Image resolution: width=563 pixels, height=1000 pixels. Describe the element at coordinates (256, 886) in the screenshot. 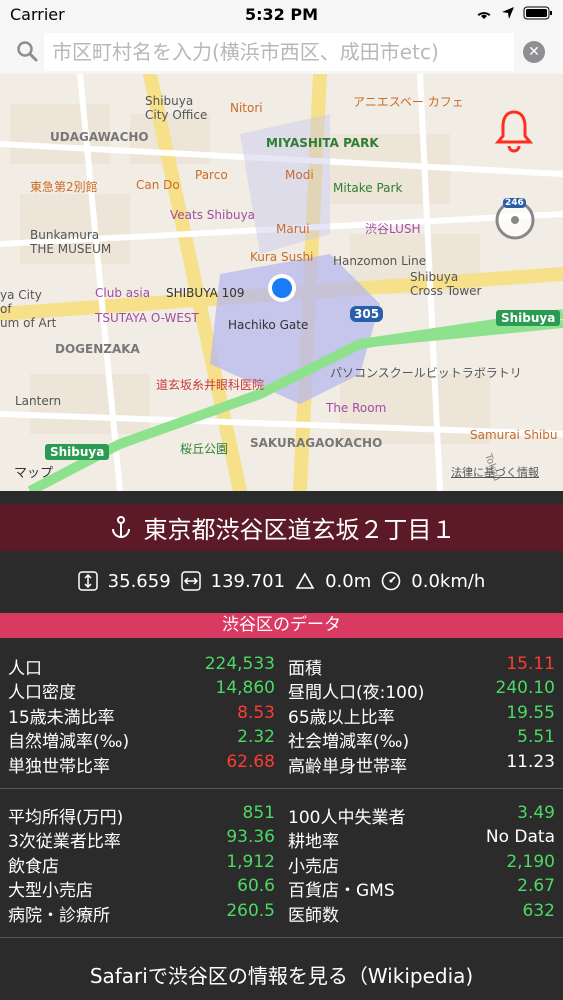

I see `stat-value: 60.6` at that location.